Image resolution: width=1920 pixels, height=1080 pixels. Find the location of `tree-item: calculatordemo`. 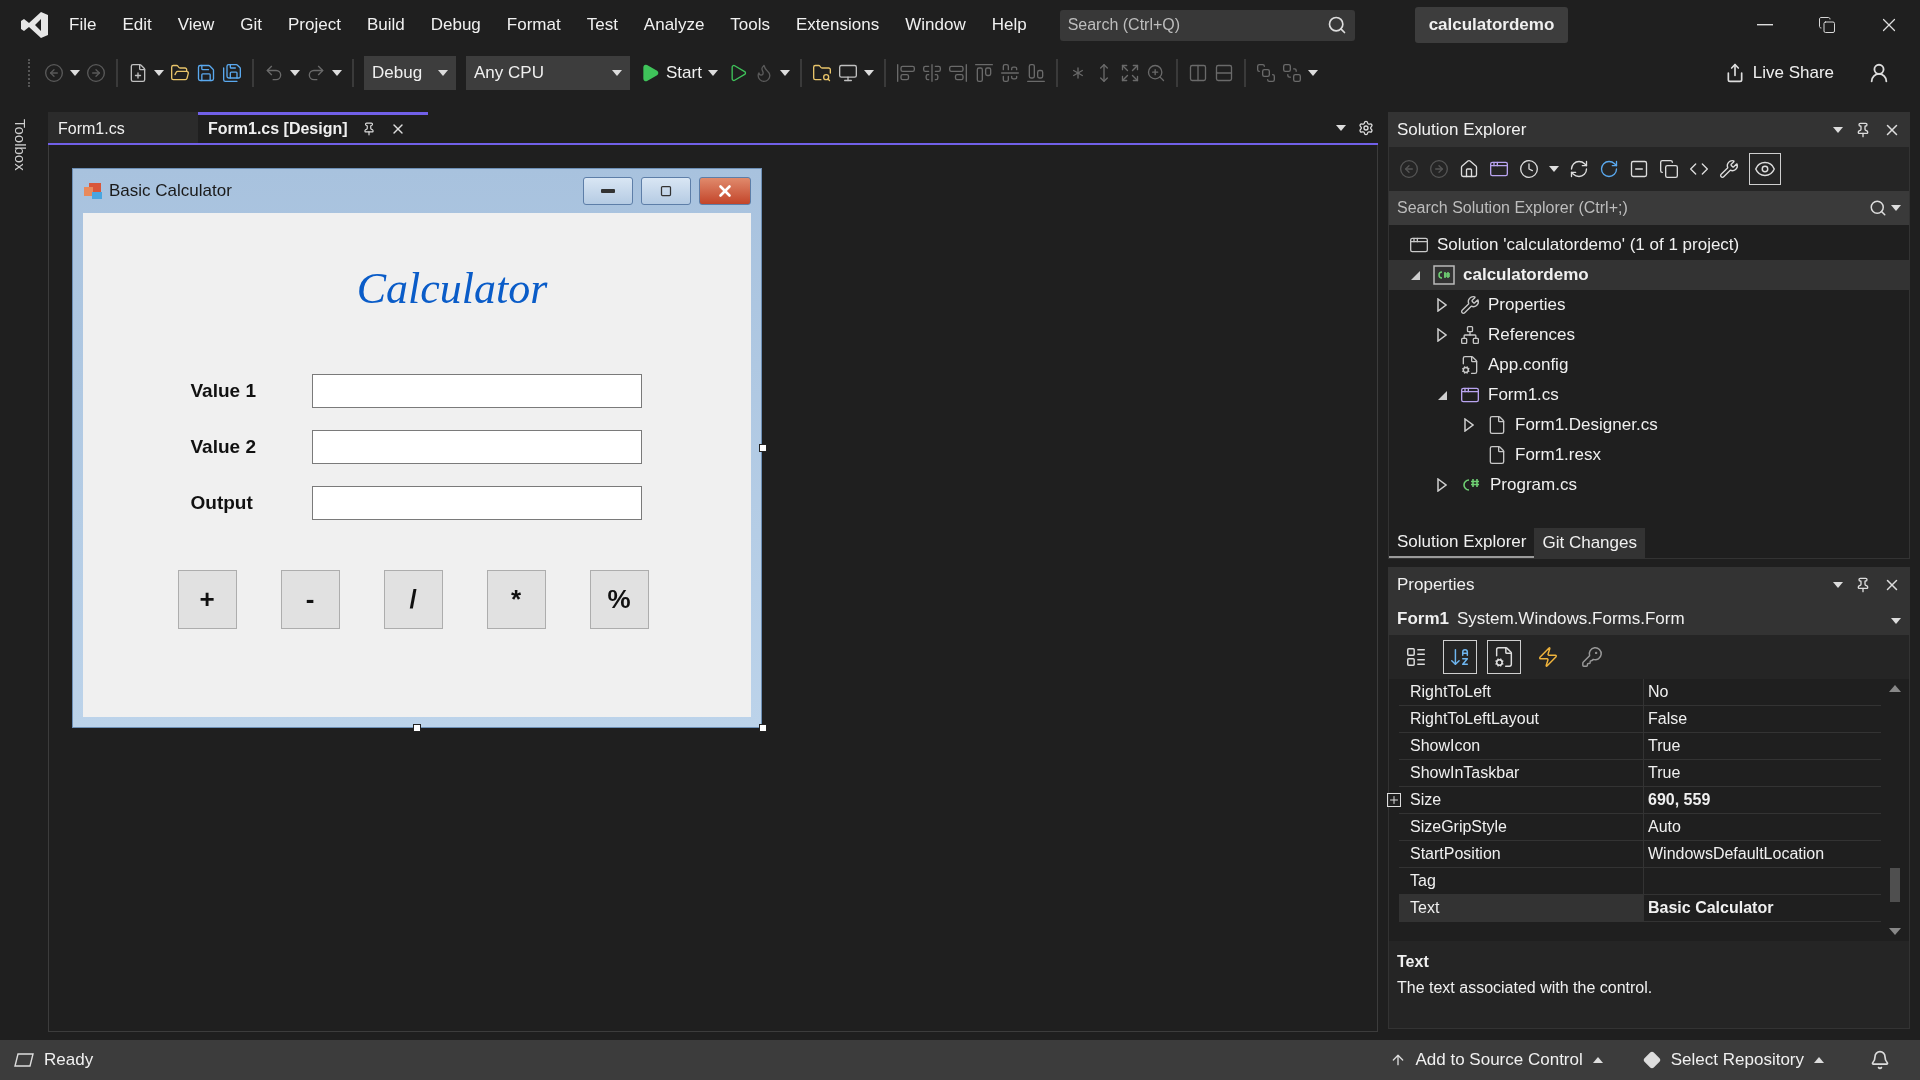

tree-item: calculatordemo is located at coordinates (1649, 275).